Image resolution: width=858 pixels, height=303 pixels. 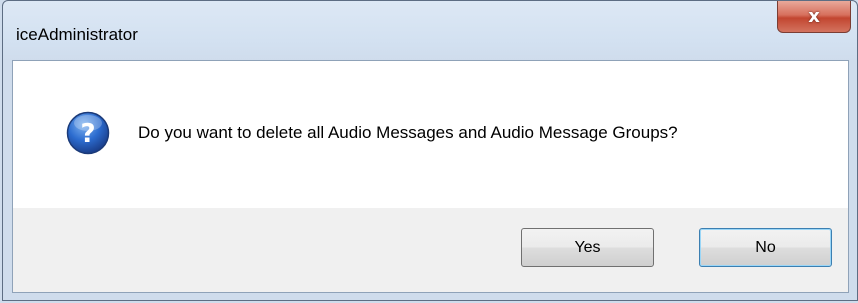 I want to click on question-icon: ?, so click(x=88, y=133).